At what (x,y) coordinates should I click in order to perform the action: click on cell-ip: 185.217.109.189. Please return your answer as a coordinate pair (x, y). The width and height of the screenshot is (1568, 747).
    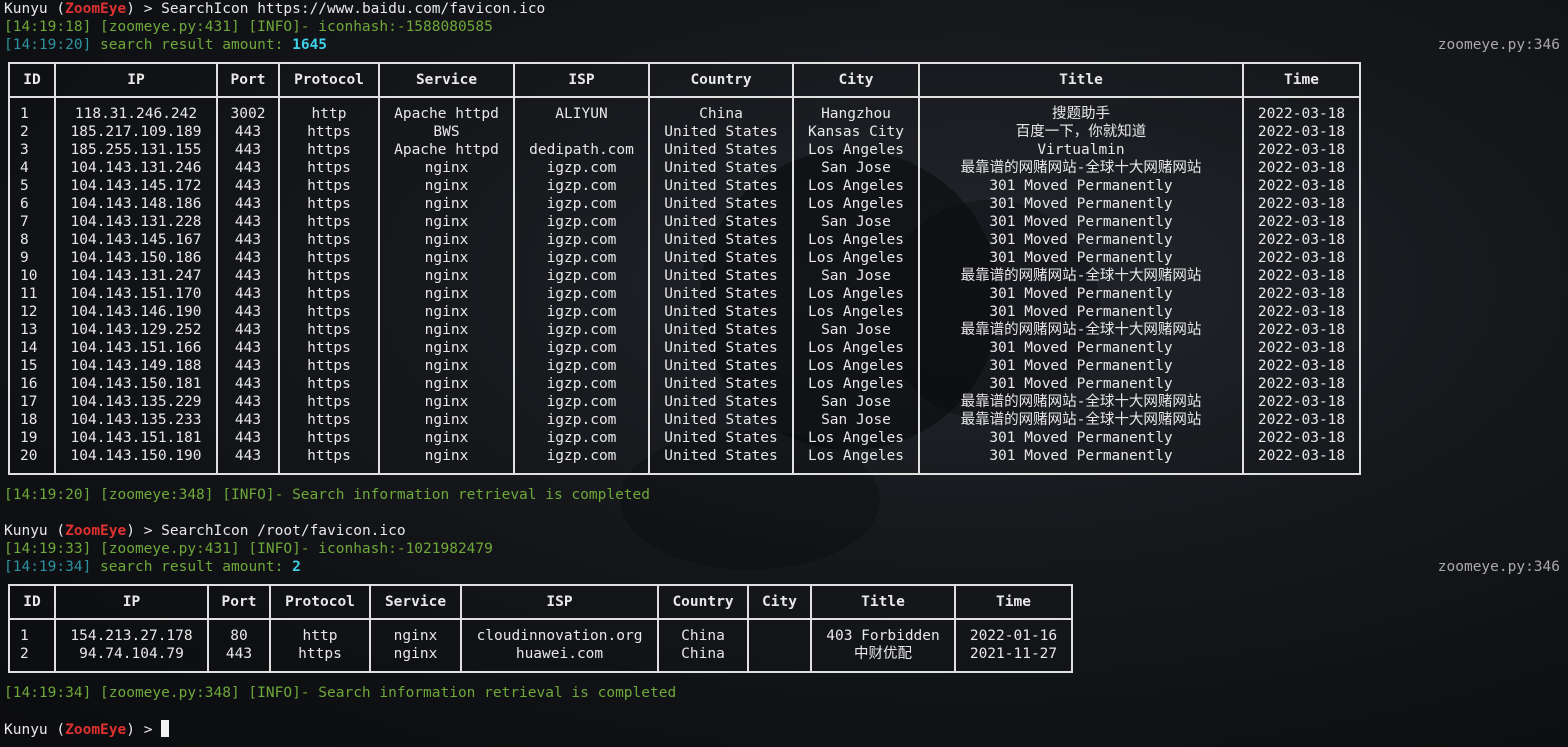
    Looking at the image, I should click on (136, 132).